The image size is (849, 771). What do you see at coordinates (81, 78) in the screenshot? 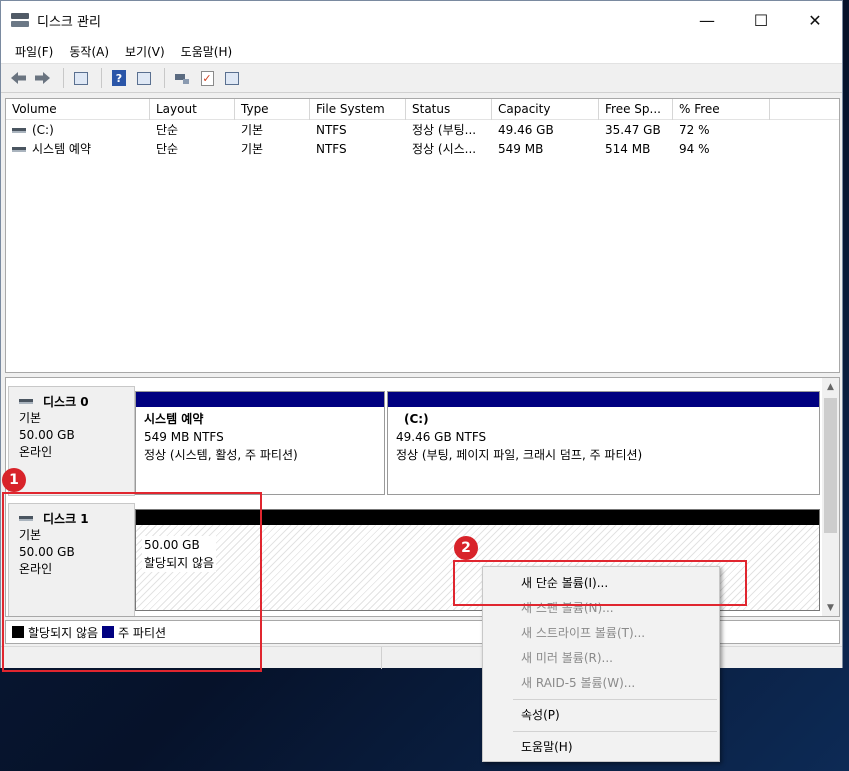
I see `console-tree-icon` at bounding box center [81, 78].